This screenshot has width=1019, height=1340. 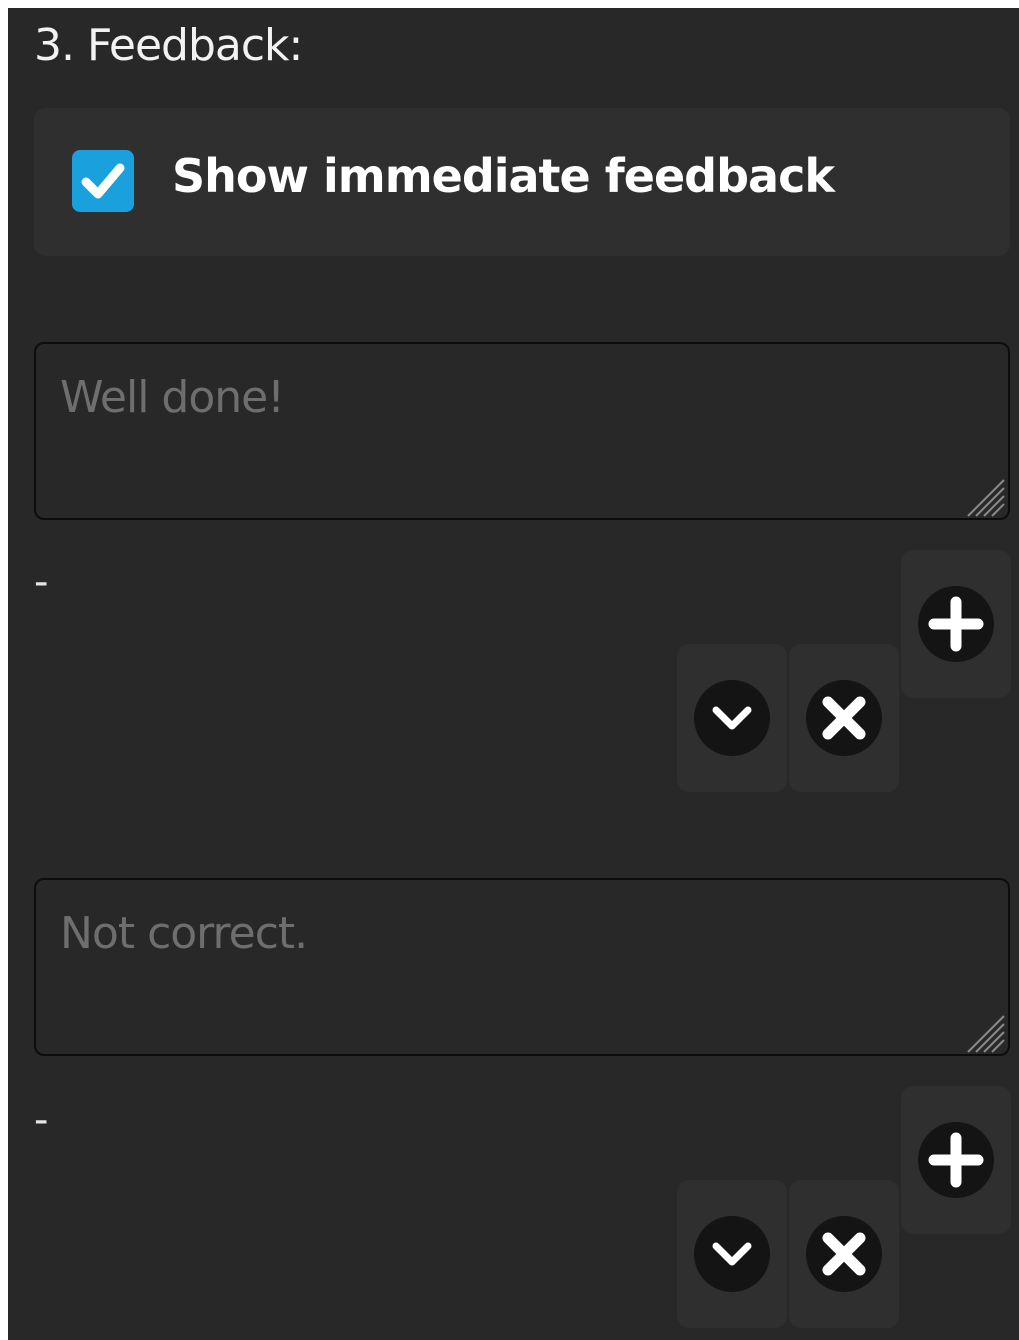 I want to click on immediate-feedback-row: Show immediate feedback, so click(x=522, y=182).